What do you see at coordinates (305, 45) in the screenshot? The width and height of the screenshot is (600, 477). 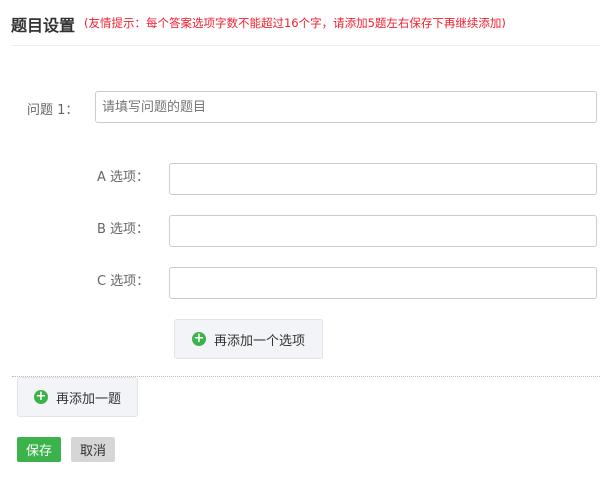 I see `divider` at bounding box center [305, 45].